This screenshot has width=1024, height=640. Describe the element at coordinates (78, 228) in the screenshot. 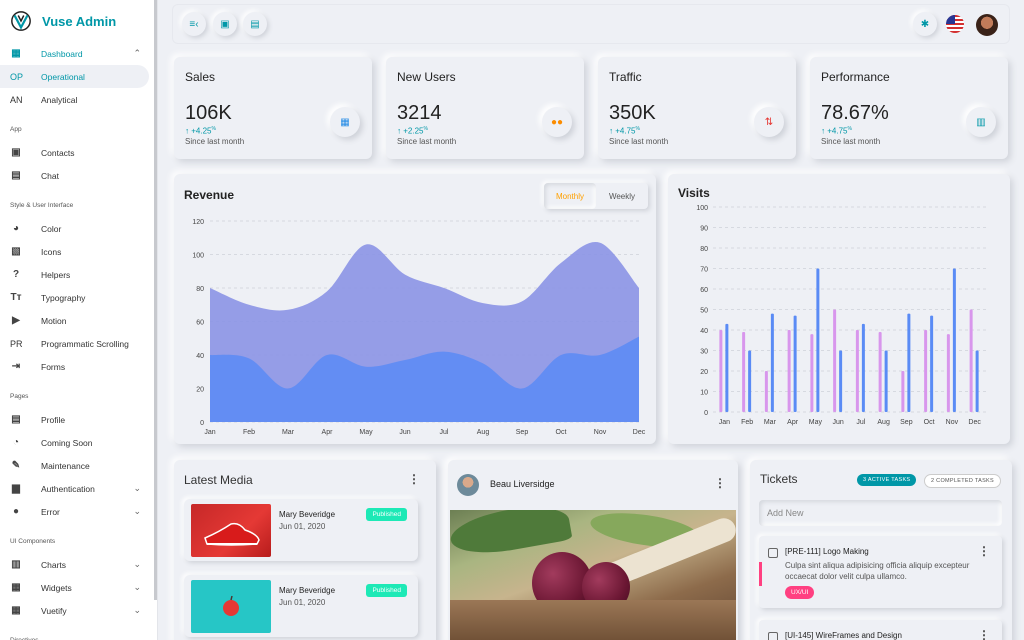

I see `sidebar-item-color: ◕ Color` at that location.